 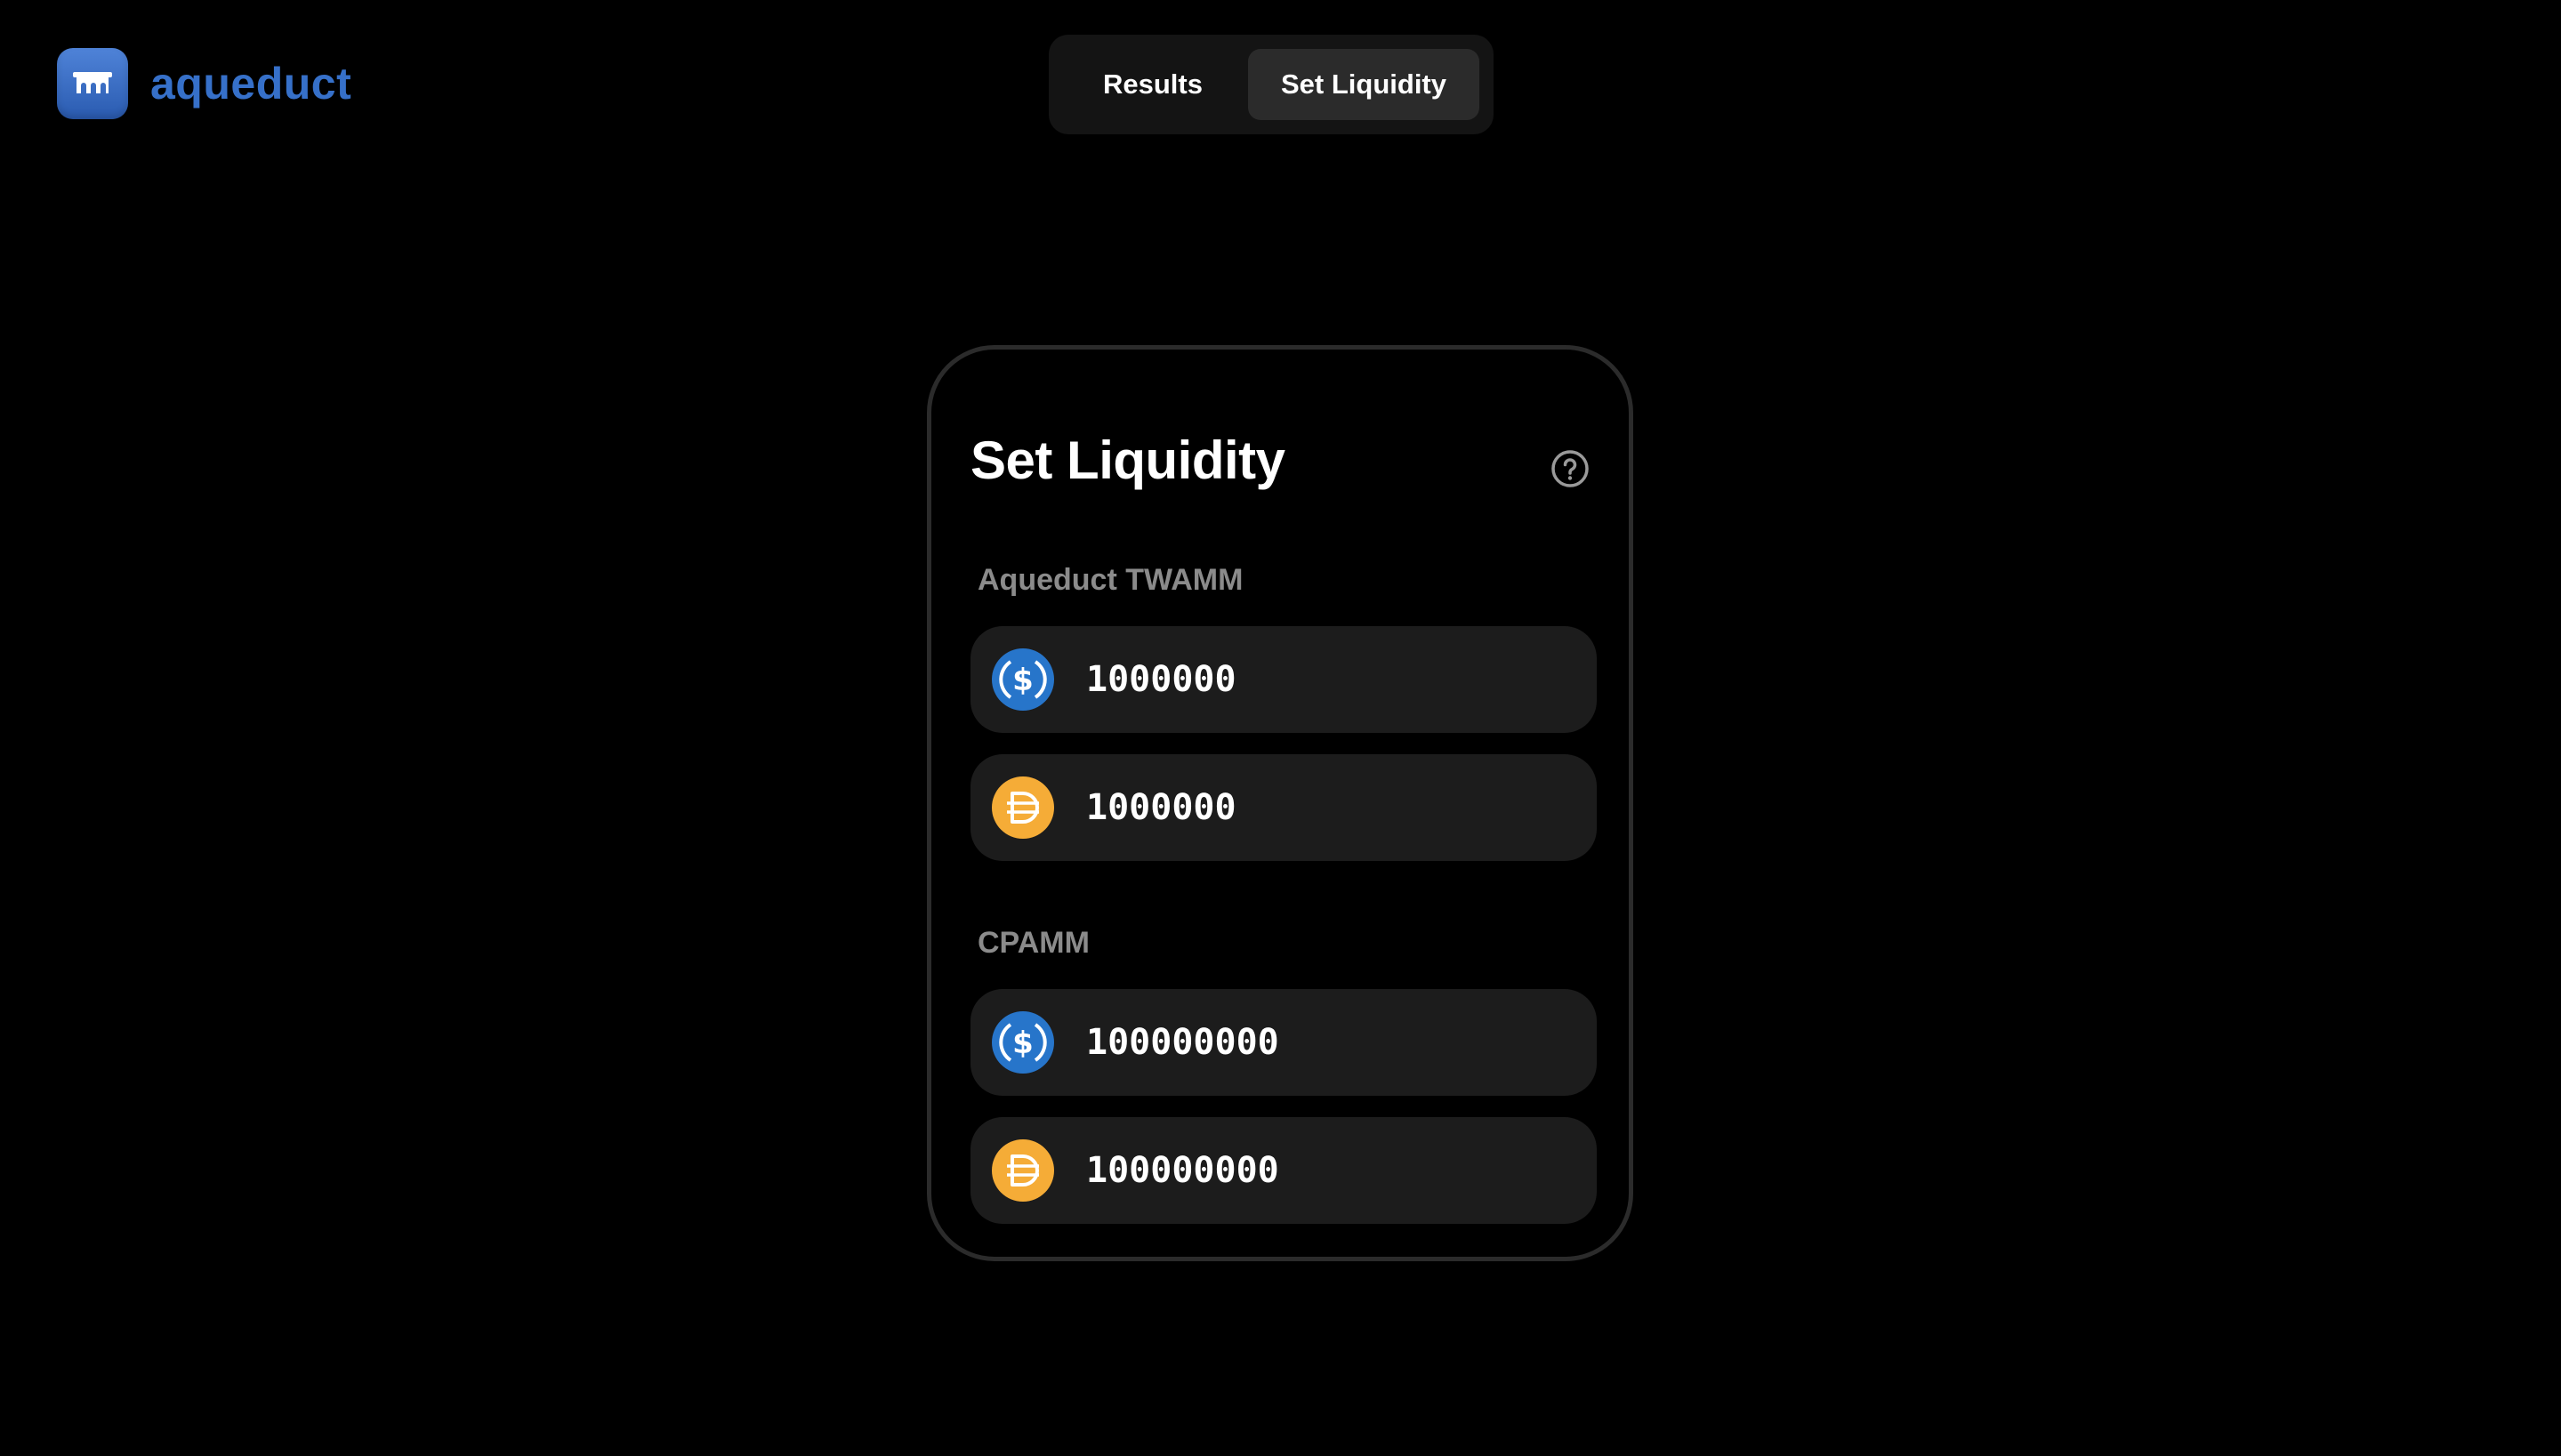 I want to click on twamm-usdc-row: $, so click(x=1283, y=679).